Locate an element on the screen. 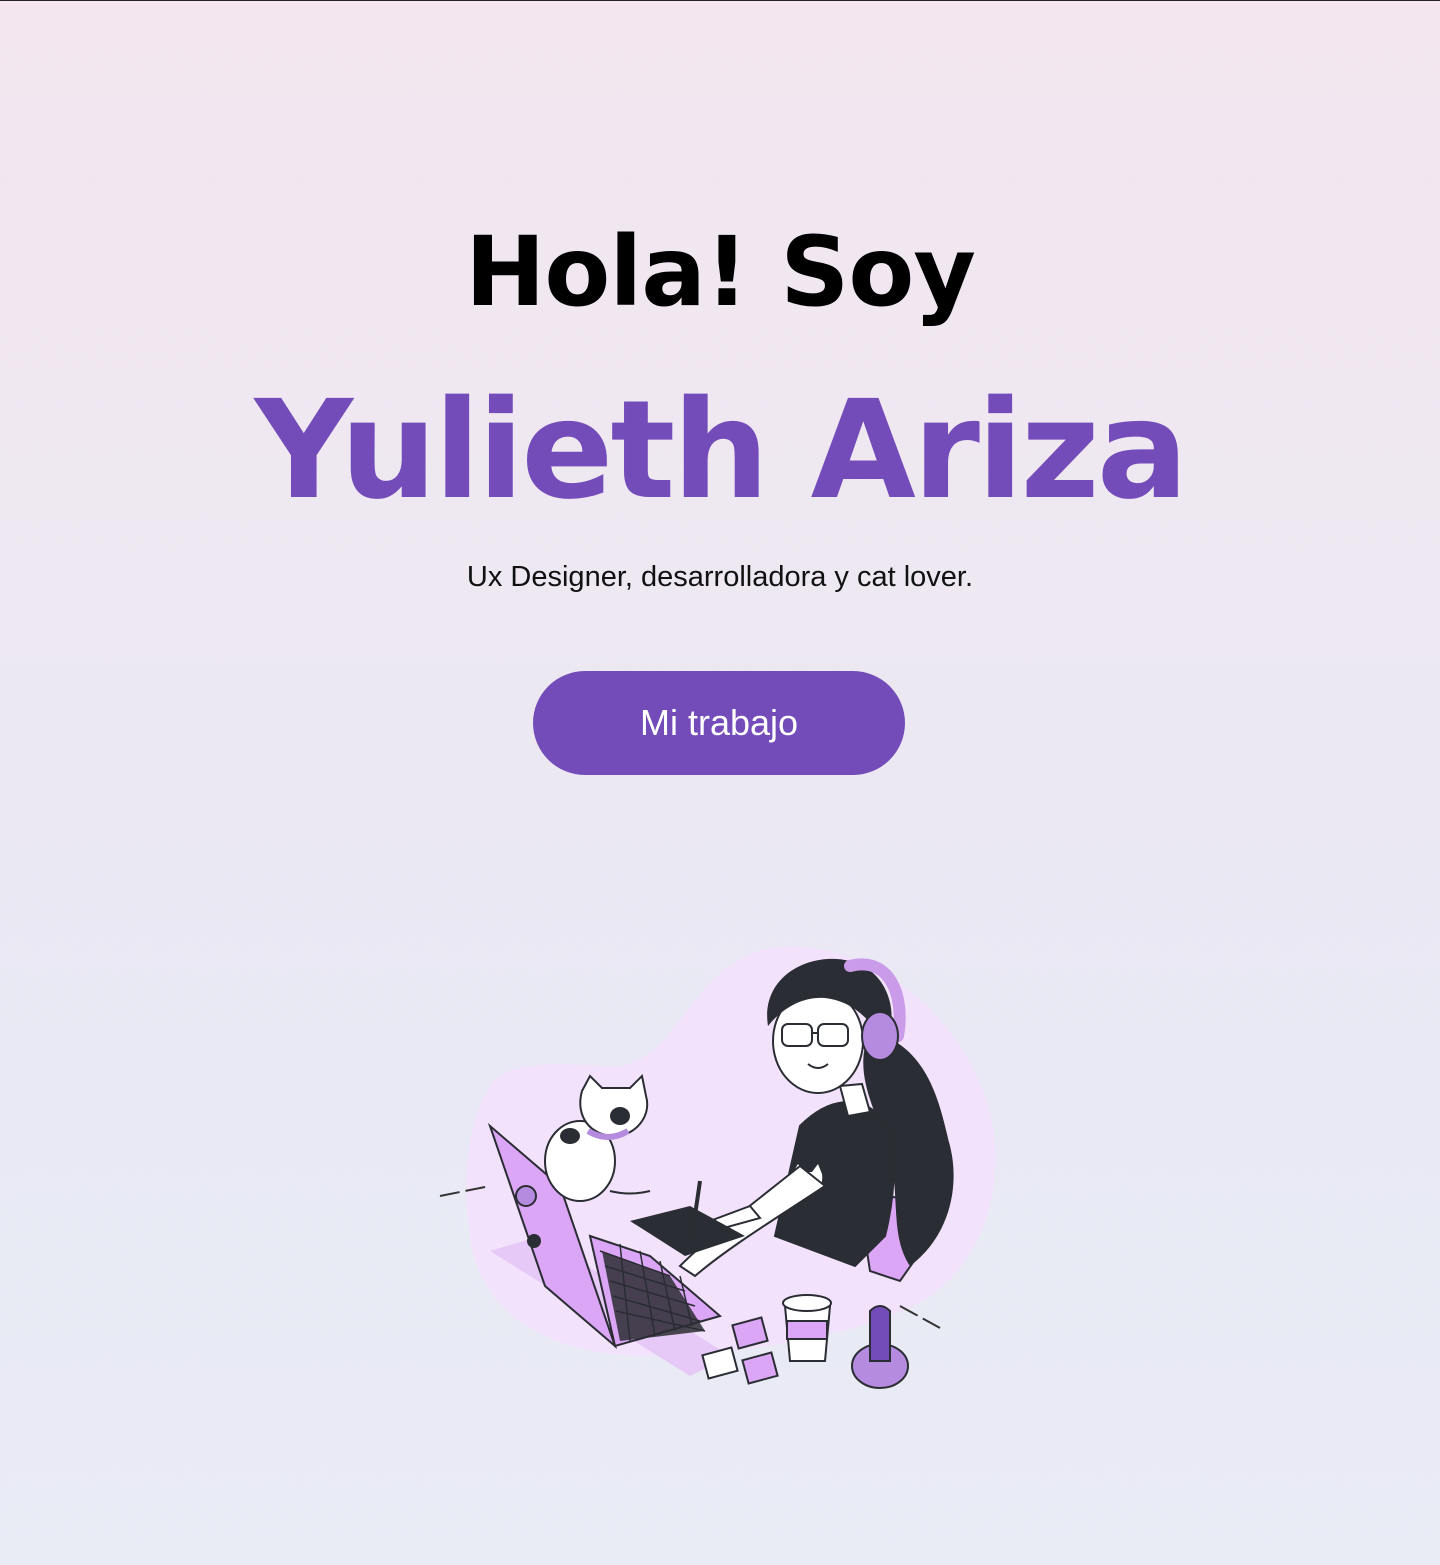 This screenshot has width=1440, height=1565. table-edge is located at coordinates (920, 1317).